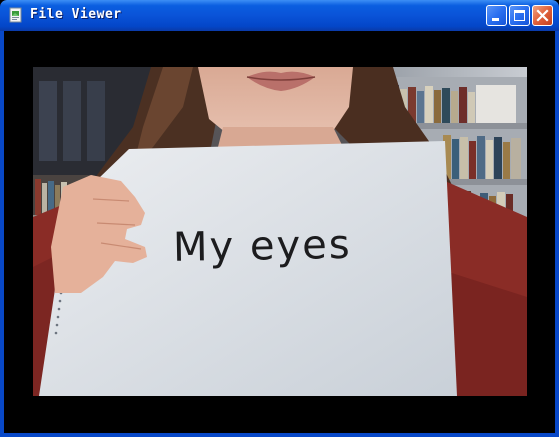 The width and height of the screenshot is (559, 437). I want to click on minimize-icon, so click(495, 19).